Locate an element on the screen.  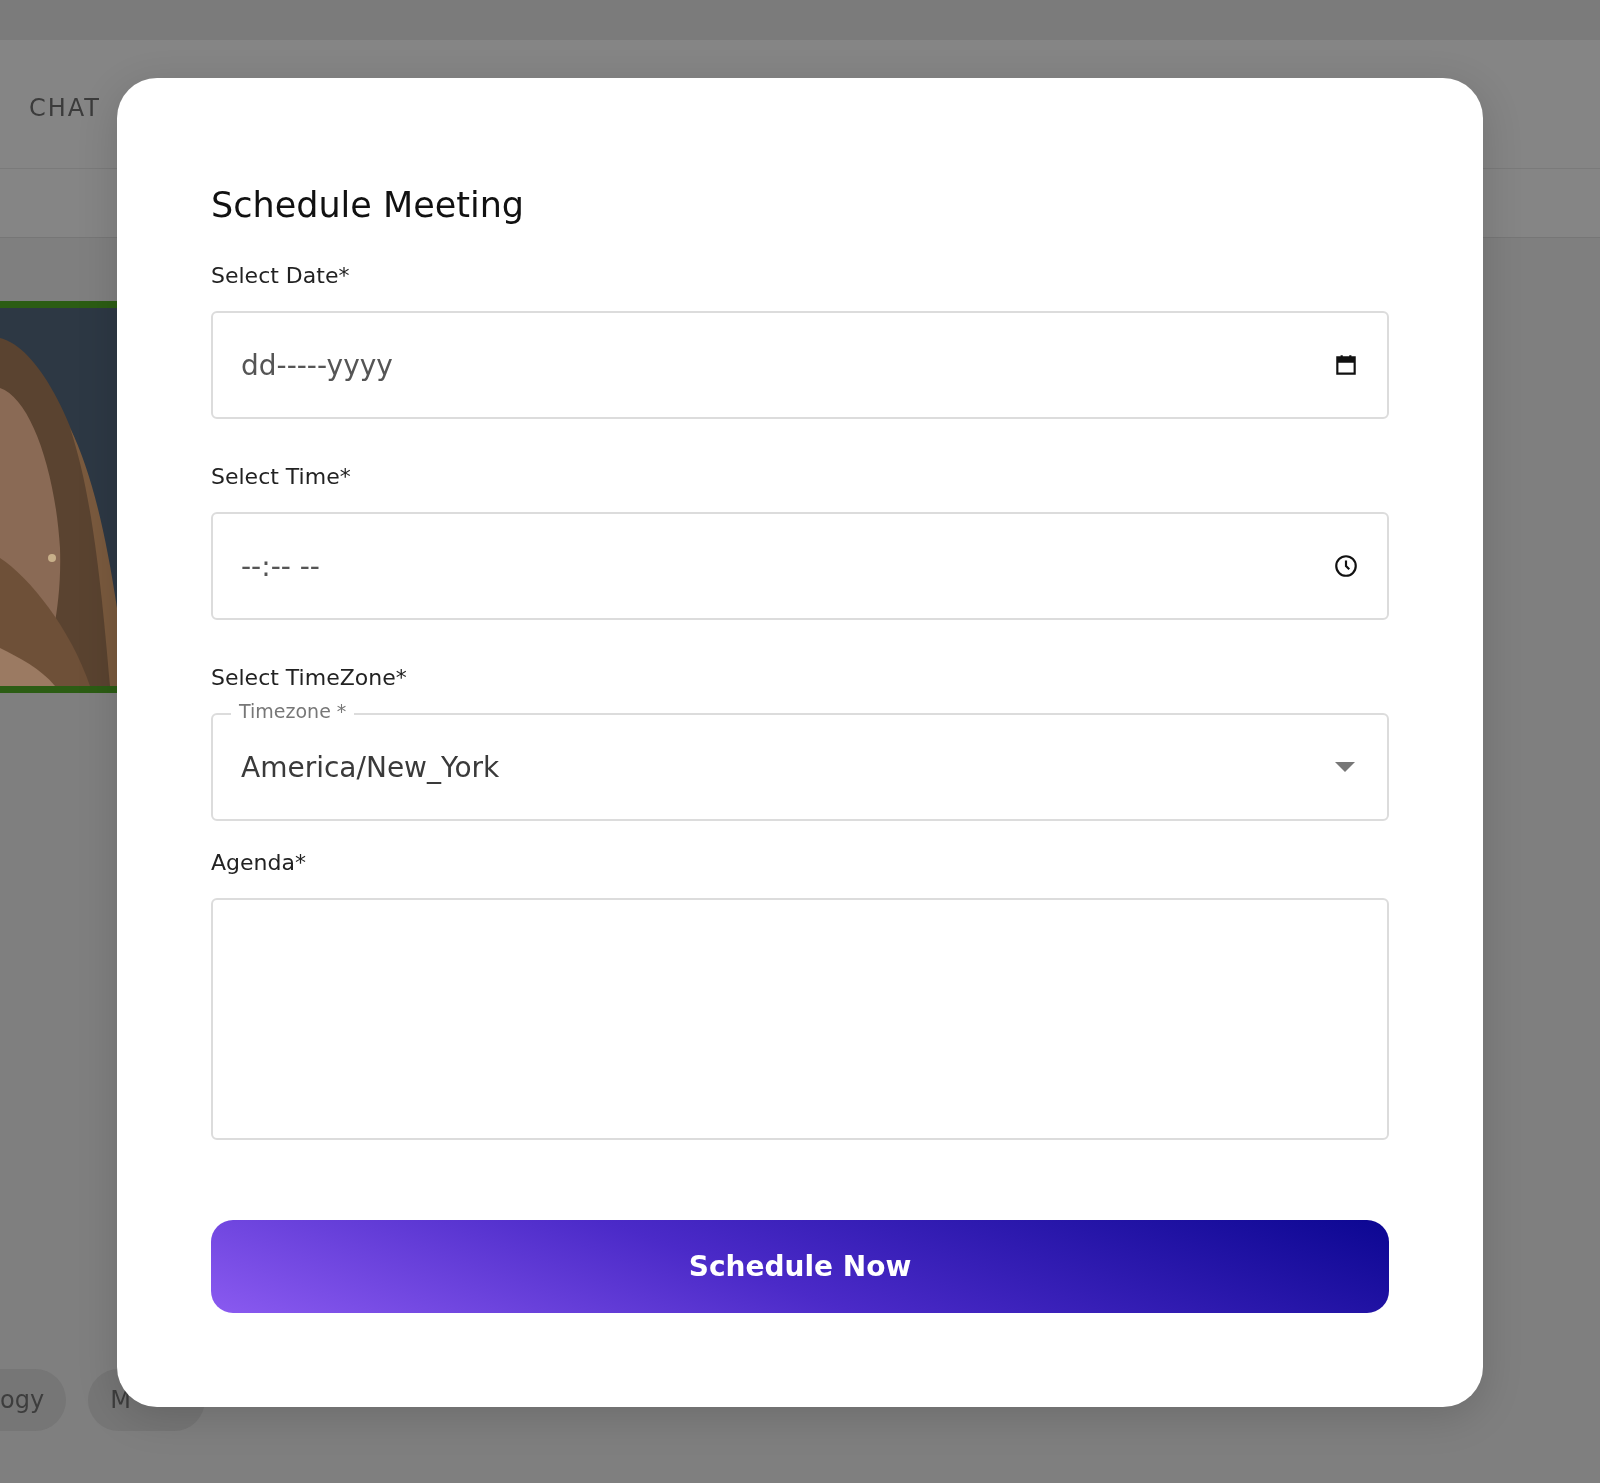
field-label: Agenda* is located at coordinates (259, 863).